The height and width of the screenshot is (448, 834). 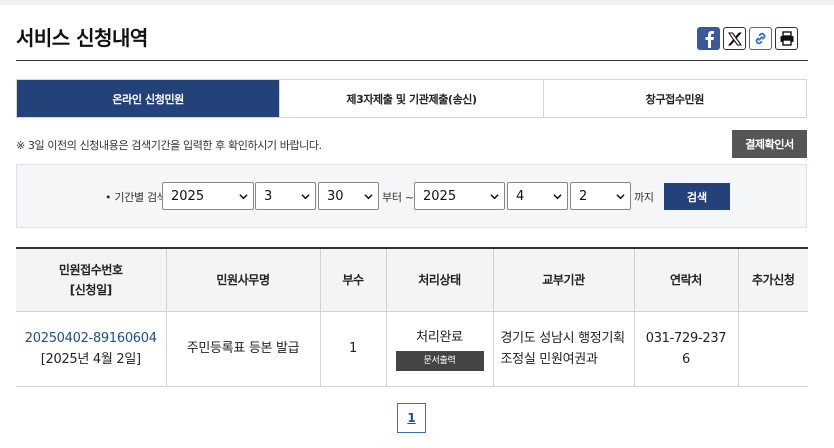 What do you see at coordinates (520, 196) in the screenshot?
I see `to-month-value: 4` at bounding box center [520, 196].